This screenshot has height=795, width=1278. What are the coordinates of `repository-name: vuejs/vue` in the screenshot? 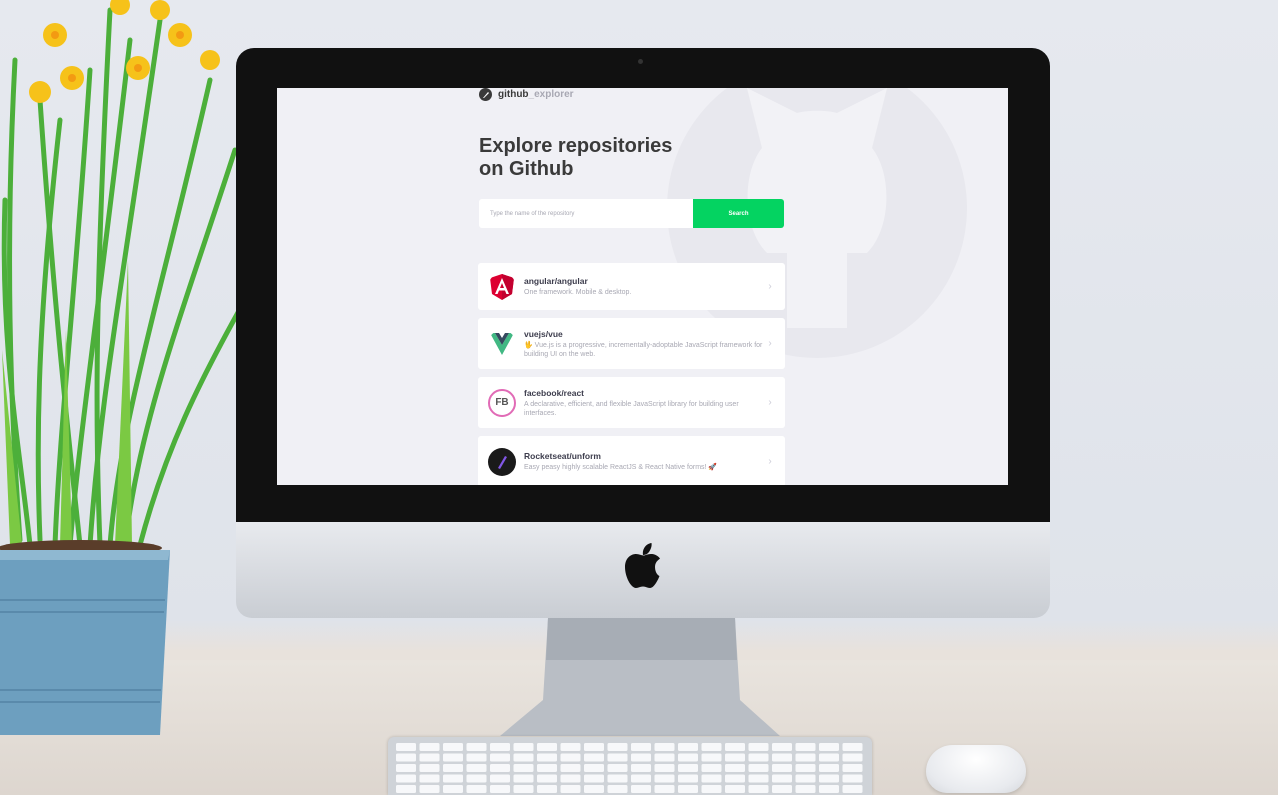 It's located at (543, 333).